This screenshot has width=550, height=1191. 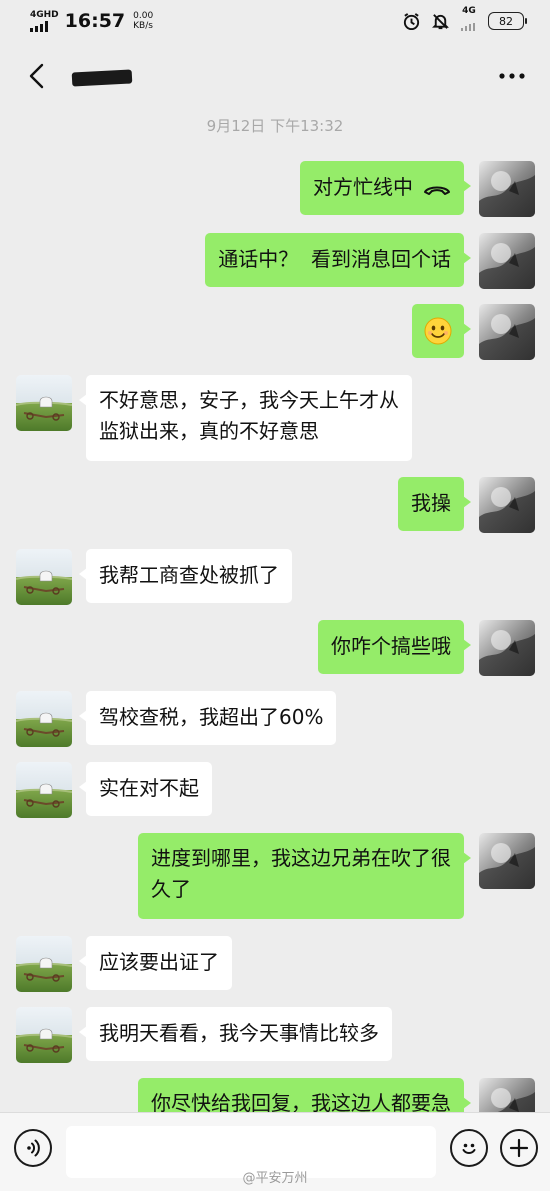 I want to click on redacted-name-scribble, so click(x=102, y=77).